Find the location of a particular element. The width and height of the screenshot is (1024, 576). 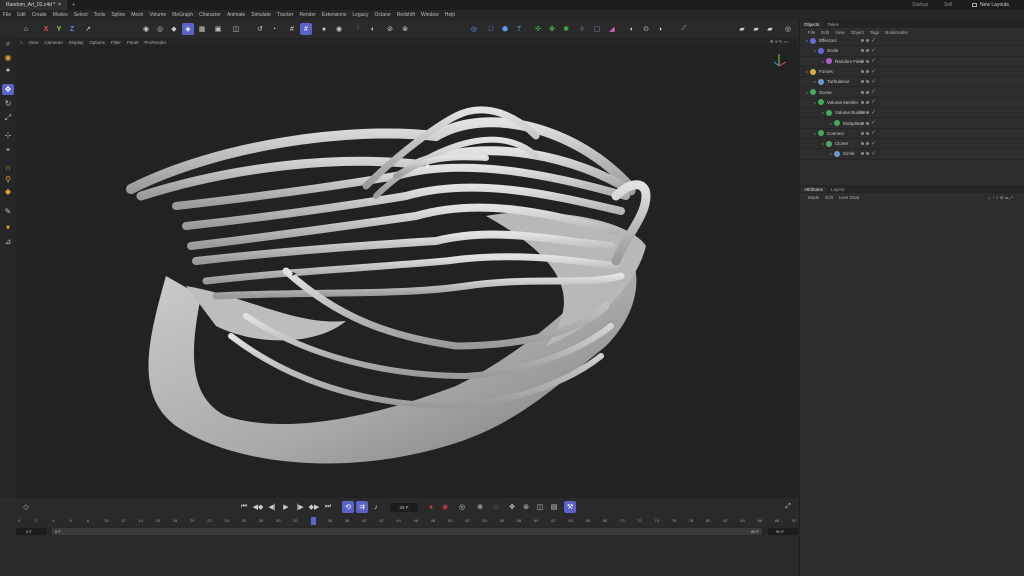

close-tab-icon: × is located at coordinates (59, 5).